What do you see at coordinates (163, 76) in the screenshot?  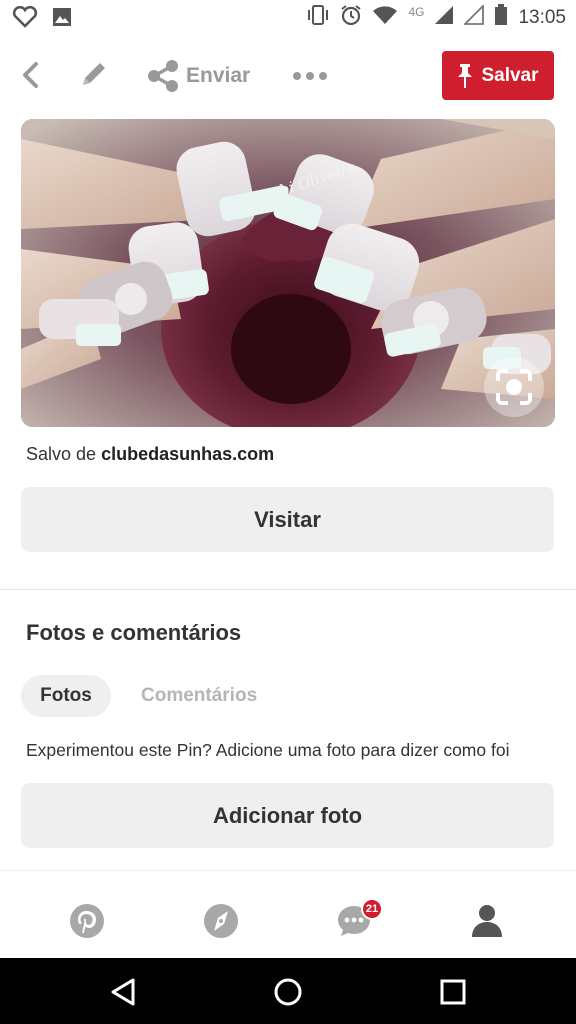 I see `share-icon` at bounding box center [163, 76].